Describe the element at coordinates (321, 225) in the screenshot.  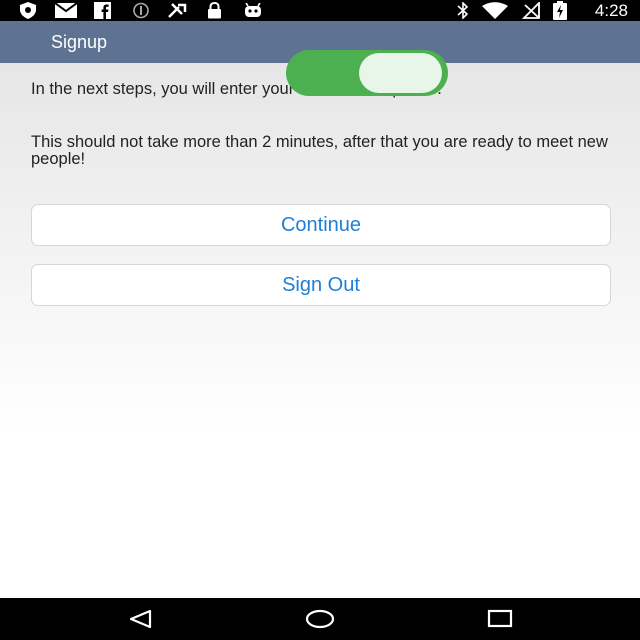
I see `continue-button: Continue` at that location.